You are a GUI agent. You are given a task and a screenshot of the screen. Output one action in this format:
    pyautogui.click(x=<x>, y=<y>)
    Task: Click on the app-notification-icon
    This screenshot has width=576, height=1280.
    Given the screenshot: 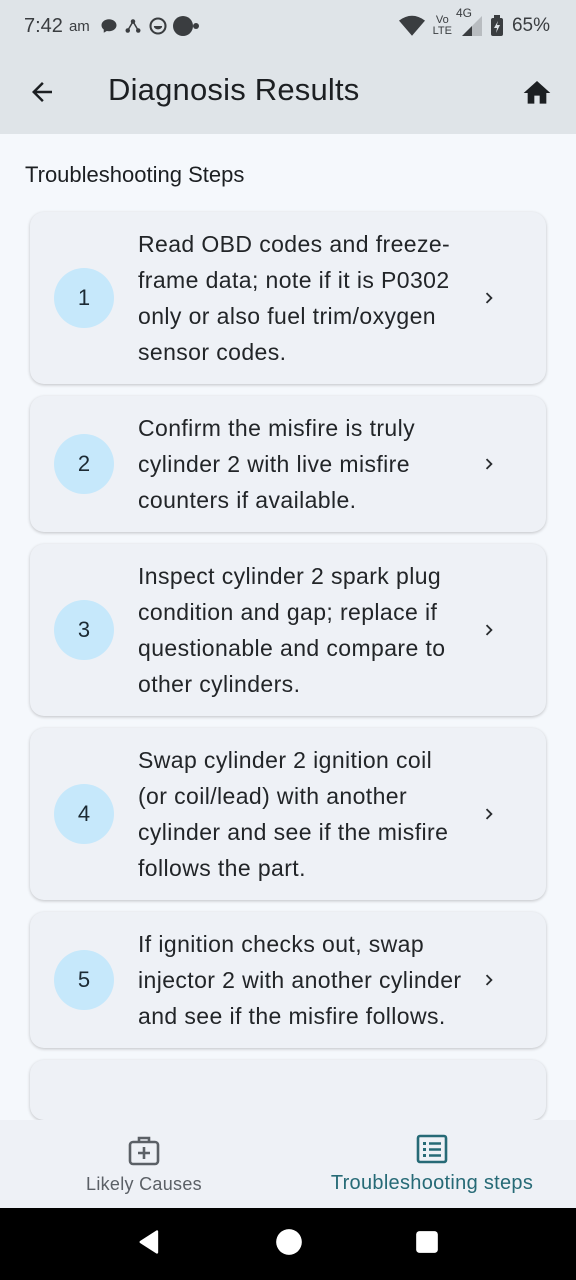 What is the action you would take?
    pyautogui.click(x=158, y=26)
    